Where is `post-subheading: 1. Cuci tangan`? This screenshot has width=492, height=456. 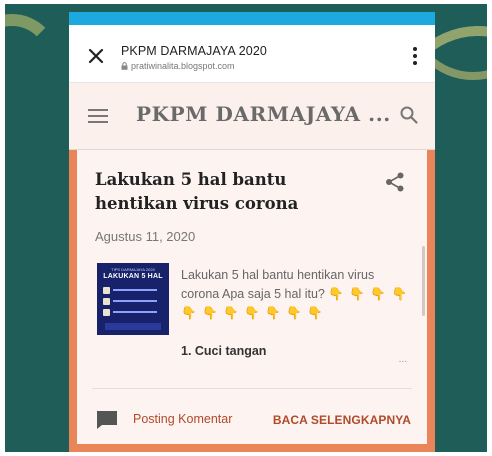
post-subheading: 1. Cuci tangan is located at coordinates (224, 351).